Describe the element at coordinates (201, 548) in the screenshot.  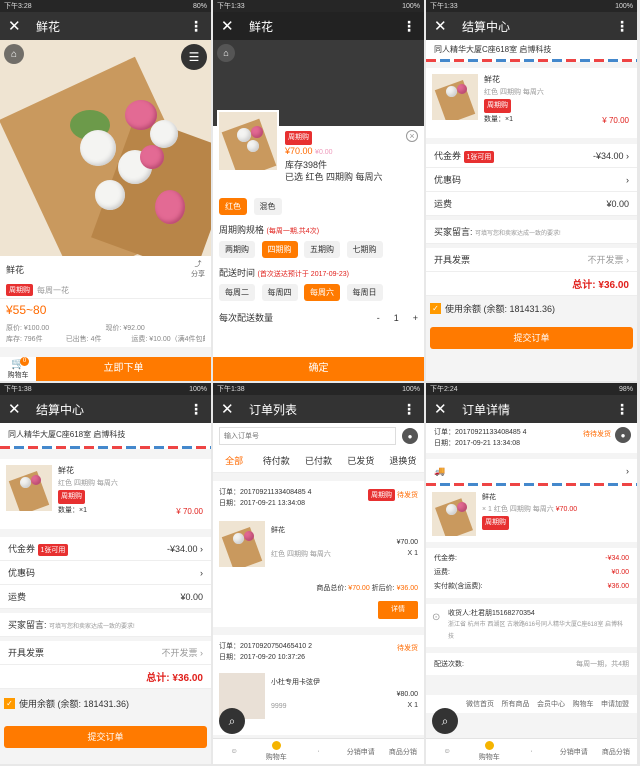
I see `chevron-right-icon: ›` at that location.